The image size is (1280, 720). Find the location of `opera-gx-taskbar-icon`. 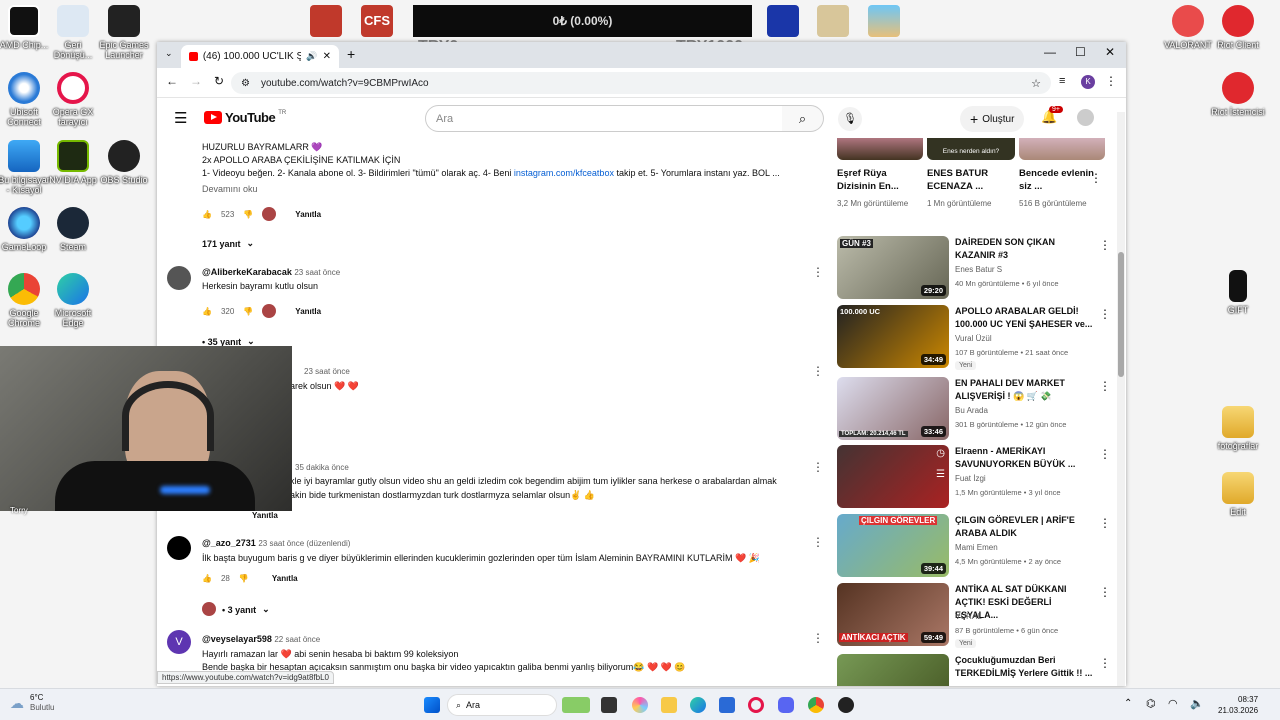

opera-gx-taskbar-icon is located at coordinates (756, 705).